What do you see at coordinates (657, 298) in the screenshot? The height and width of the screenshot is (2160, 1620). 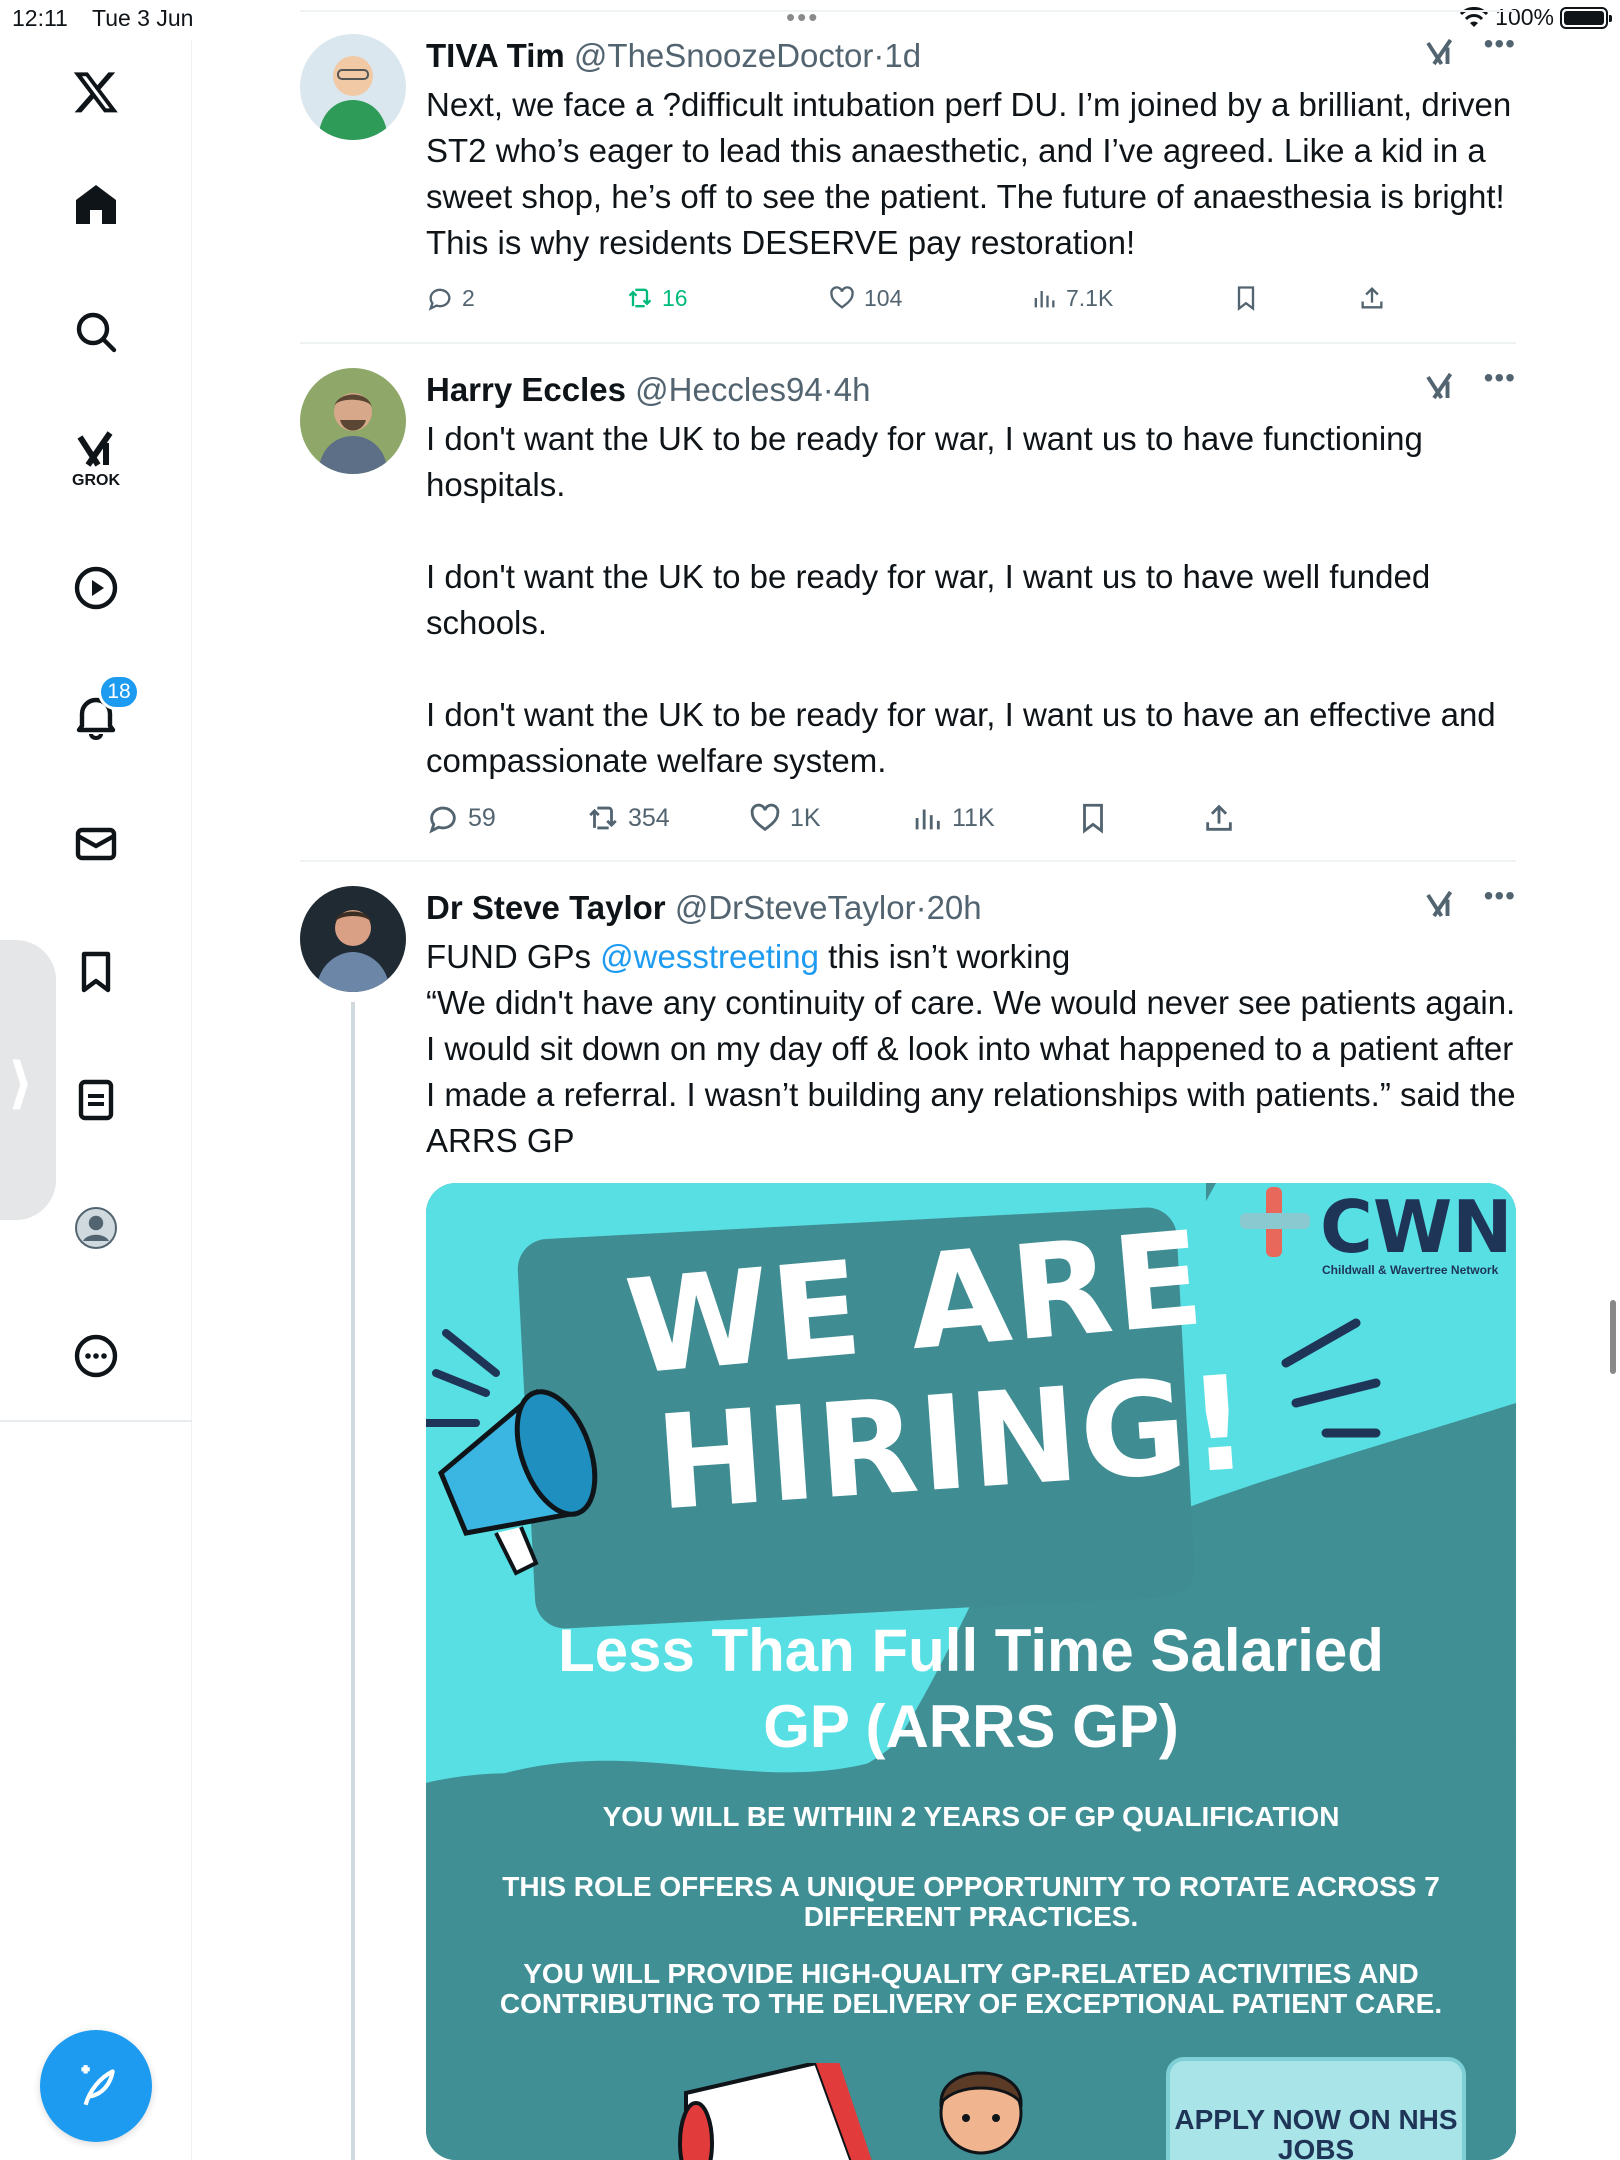 I see `retweet-button: 16` at bounding box center [657, 298].